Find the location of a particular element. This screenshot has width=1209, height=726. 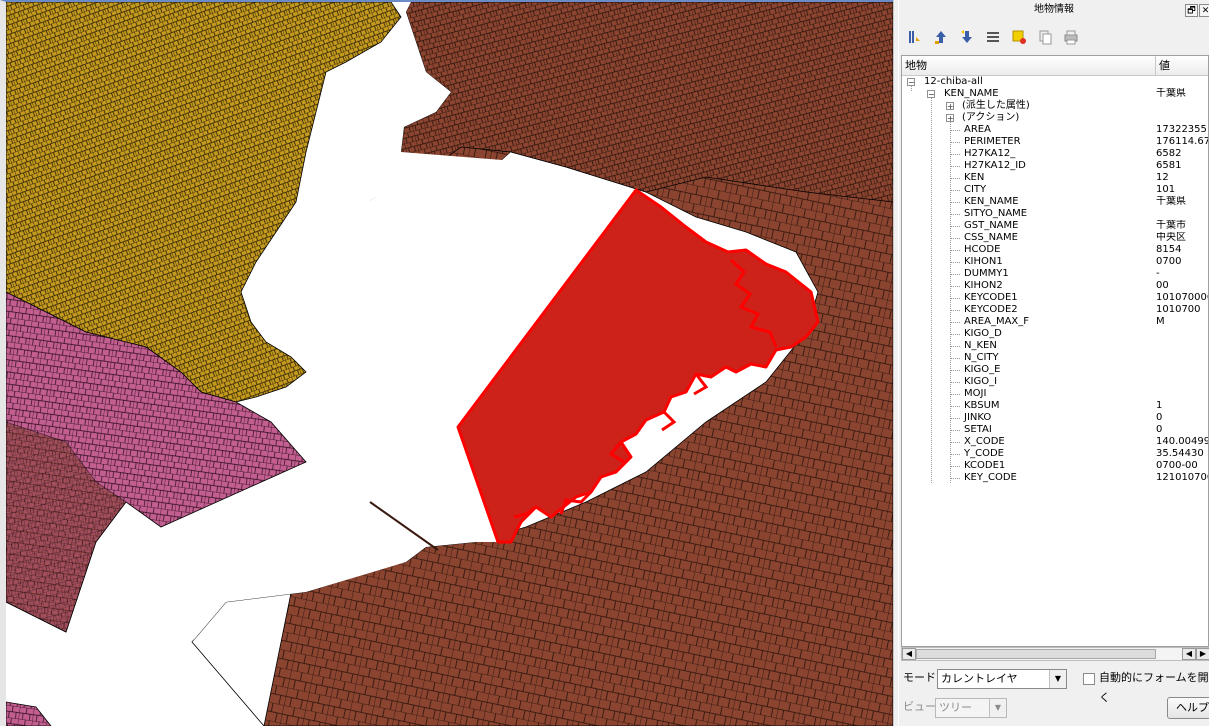

mode-row: モード カレントレイヤ ▼ 自動的にフォームを開く is located at coordinates (1055, 686).